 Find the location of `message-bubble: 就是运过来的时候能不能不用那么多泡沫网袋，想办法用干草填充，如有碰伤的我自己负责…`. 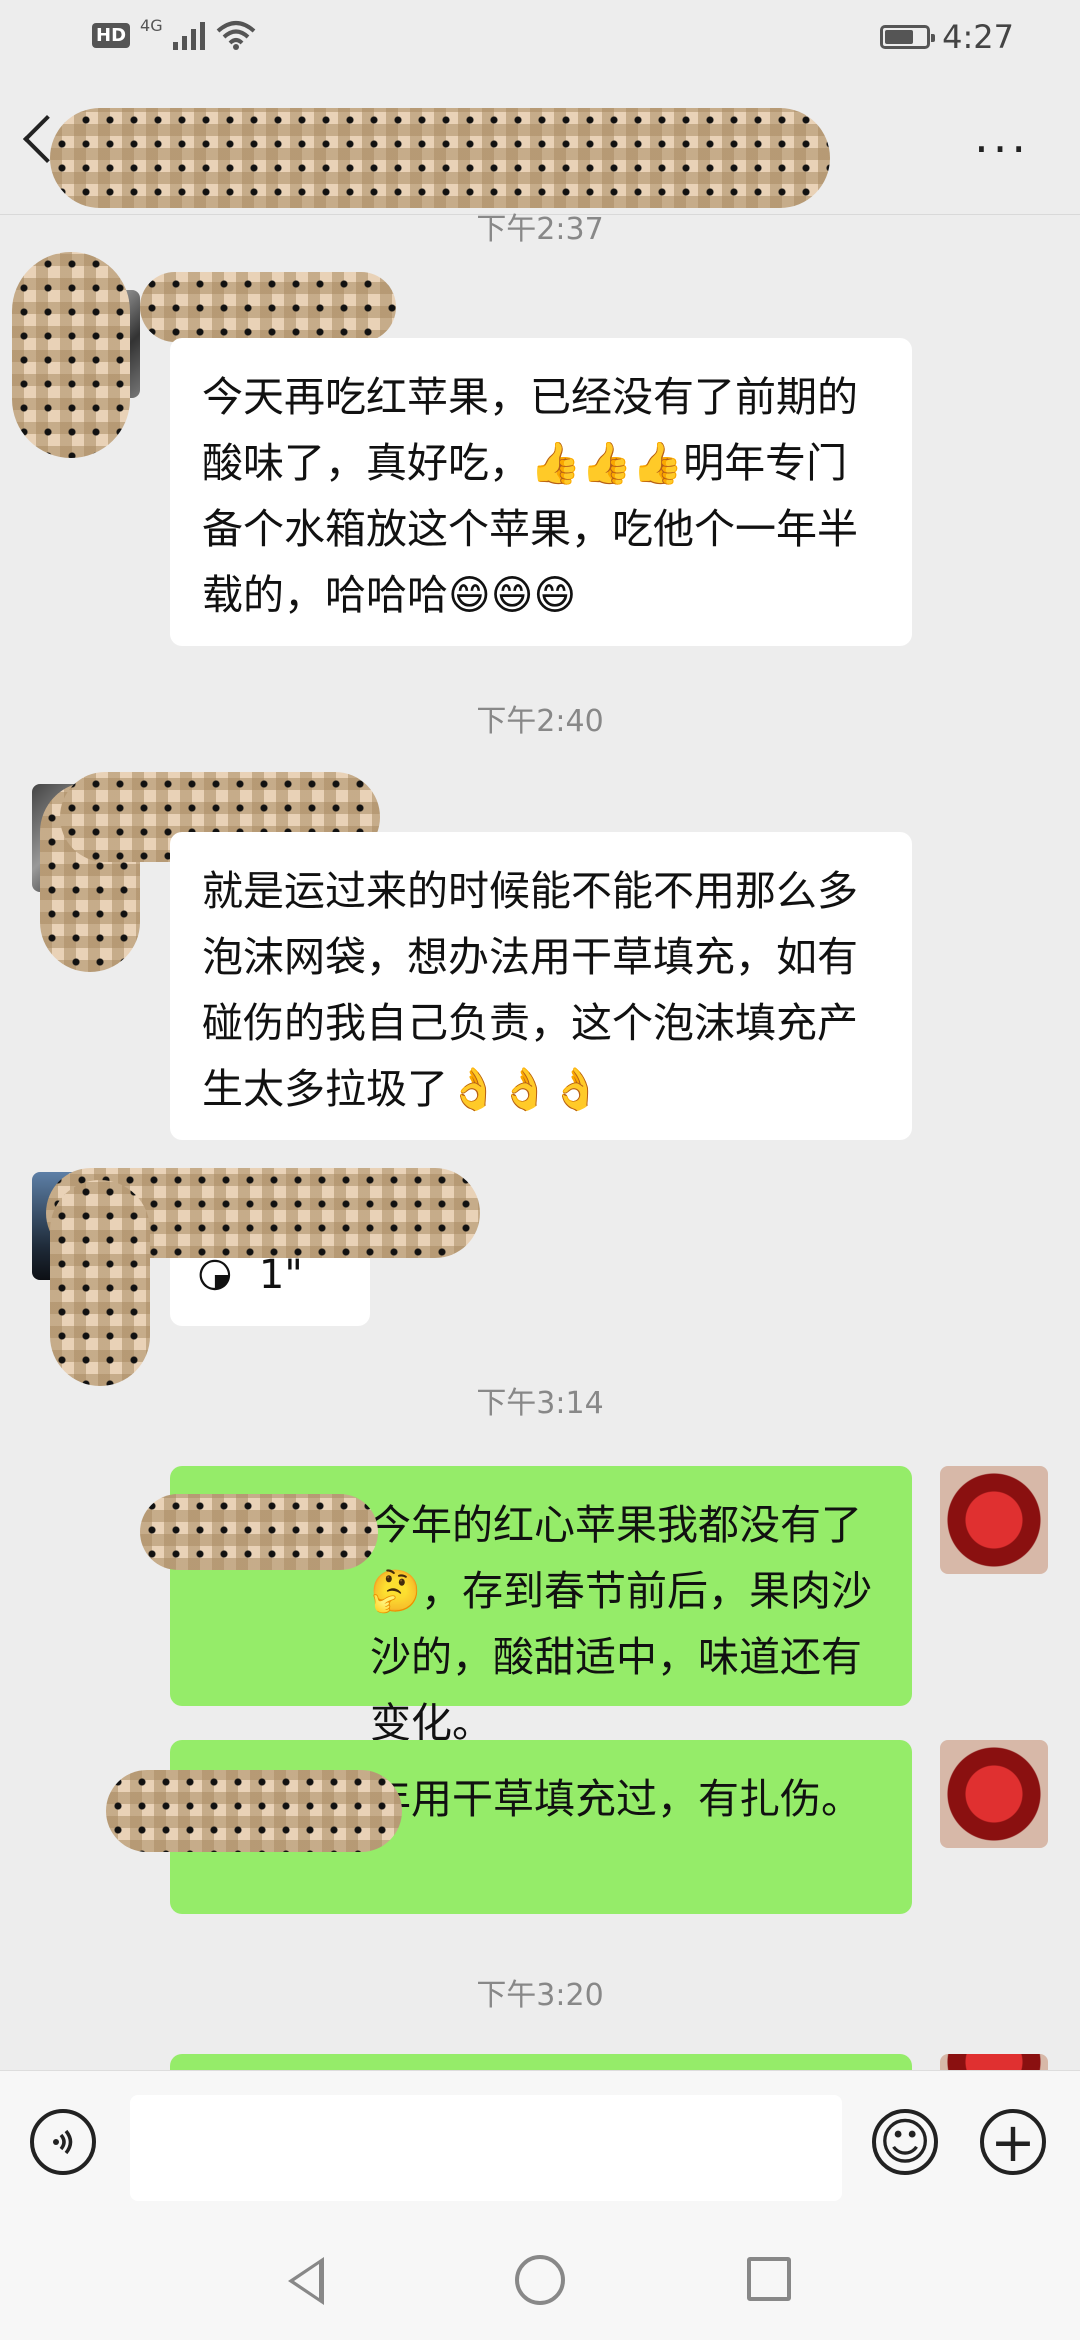

message-bubble: 就是运过来的时候能不能不用那么多泡沫网袋，想办法用干草填充，如有碰伤的我自己负责… is located at coordinates (541, 986).